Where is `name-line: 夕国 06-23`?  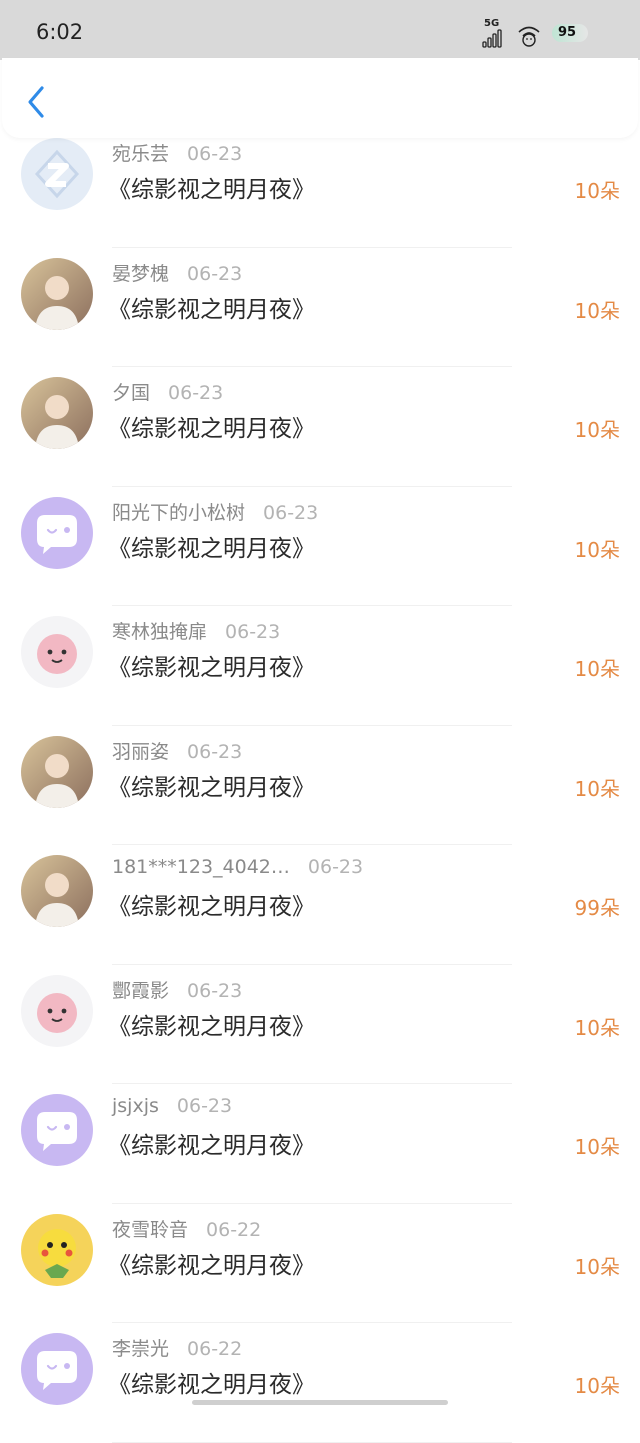
name-line: 夕国 06-23 is located at coordinates (167, 391).